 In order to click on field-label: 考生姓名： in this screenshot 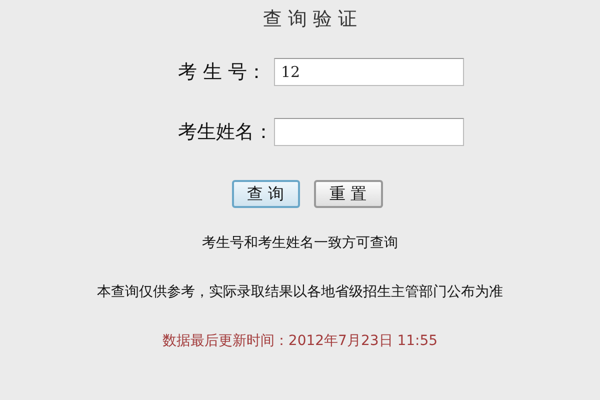, I will do `click(226, 132)`.